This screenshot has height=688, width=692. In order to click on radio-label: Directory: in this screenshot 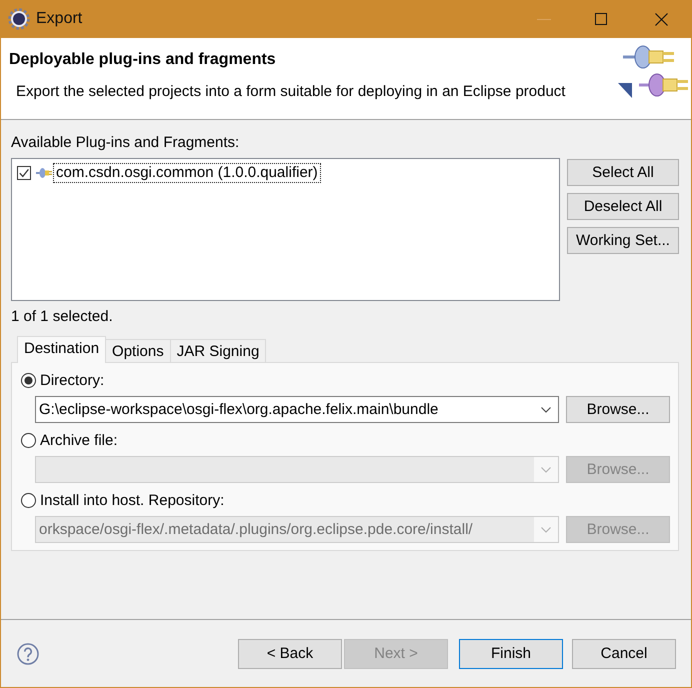, I will do `click(72, 380)`.